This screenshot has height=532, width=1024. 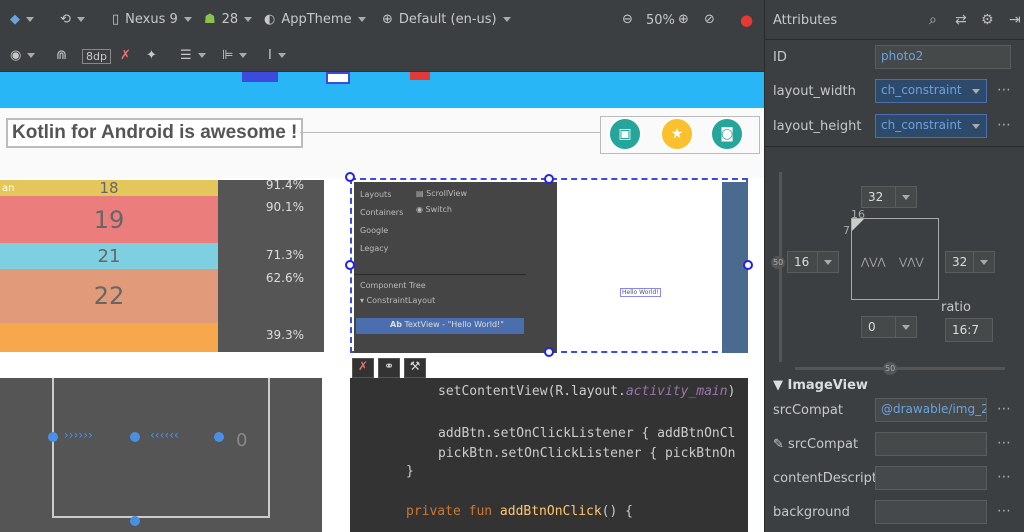 What do you see at coordinates (820, 385) in the screenshot?
I see `imageview-section-header: ▼ ImageView` at bounding box center [820, 385].